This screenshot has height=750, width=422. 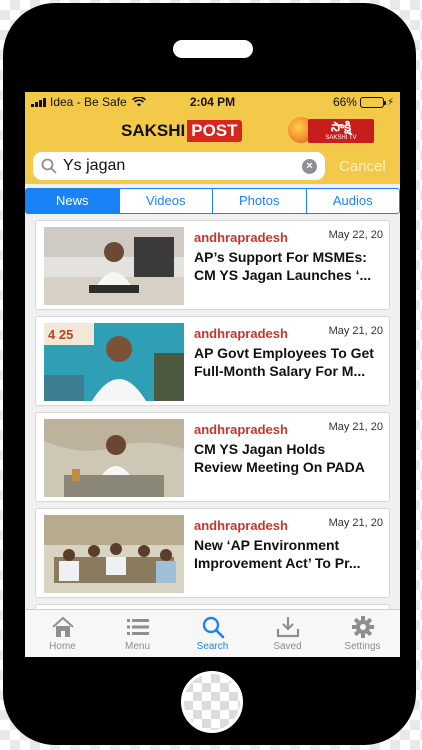 I want to click on sakshi-tv-logo: సాక్షి SAKSHI TV, so click(x=333, y=130).